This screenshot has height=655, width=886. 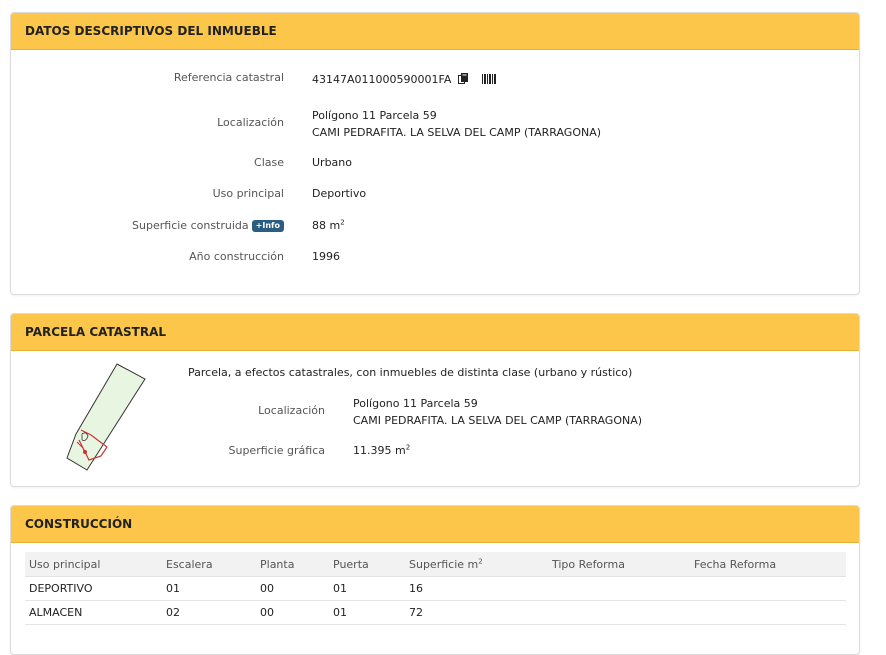 I want to click on superficie-value-wrap: 88 m2, so click(x=328, y=225).